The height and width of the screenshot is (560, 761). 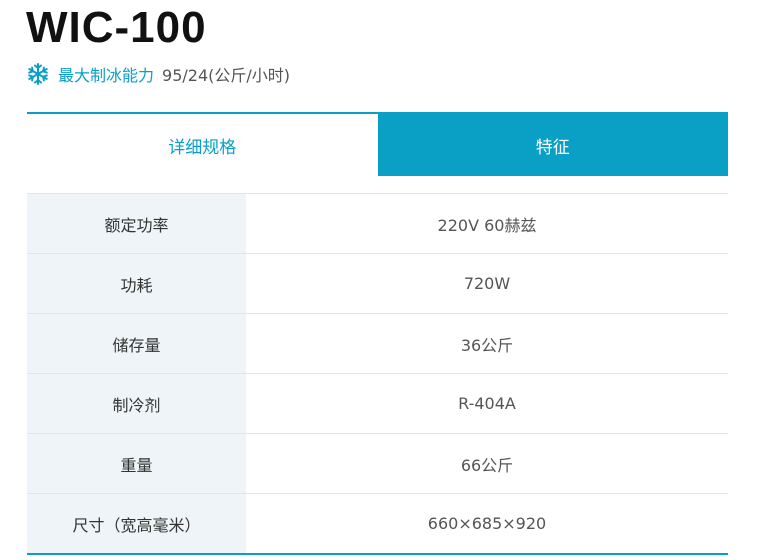 I want to click on tab-detailed-specs: 详细规格, so click(x=202, y=145).